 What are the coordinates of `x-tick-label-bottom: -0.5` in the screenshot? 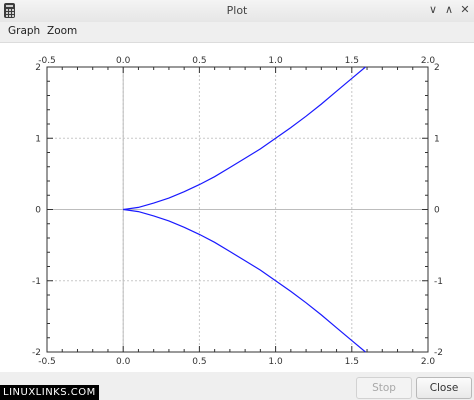 It's located at (47, 362).